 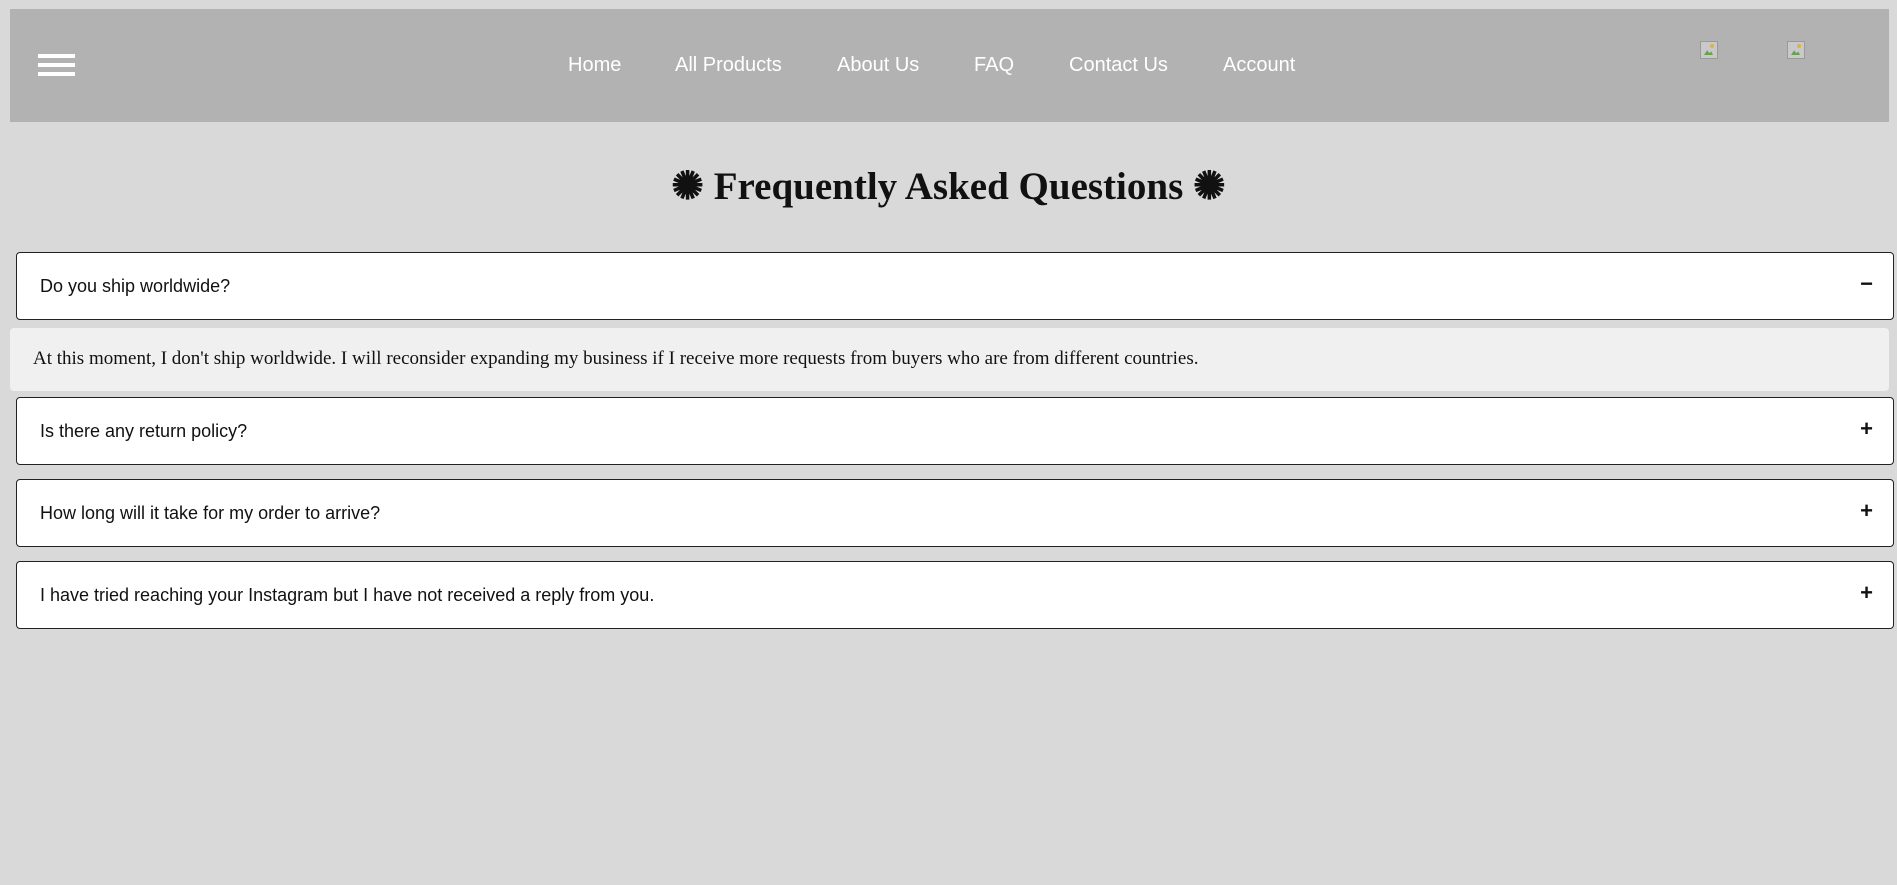 I want to click on faq-question-shipping: Do you ship worldwide? −, so click(x=955, y=286).